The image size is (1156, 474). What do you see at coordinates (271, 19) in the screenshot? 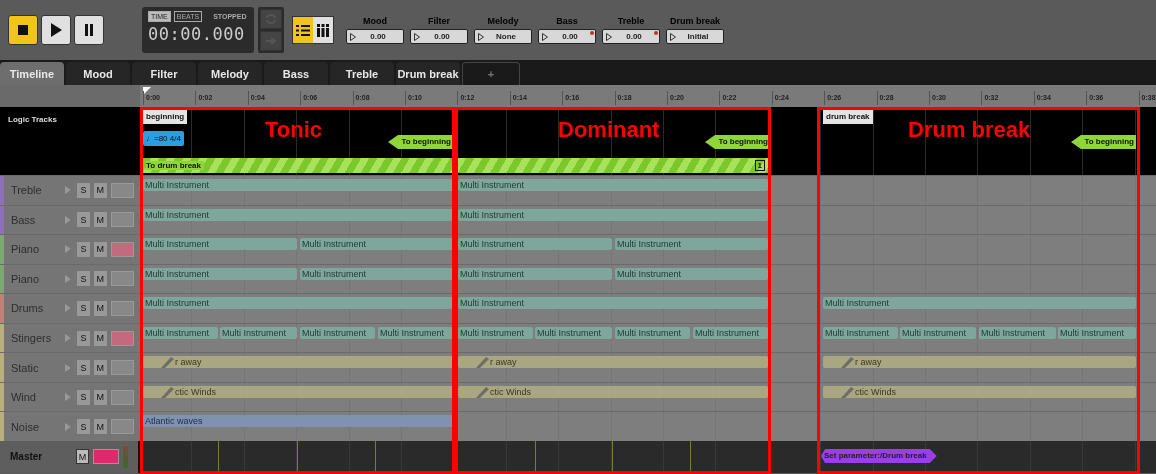
I see `loop-button` at bounding box center [271, 19].